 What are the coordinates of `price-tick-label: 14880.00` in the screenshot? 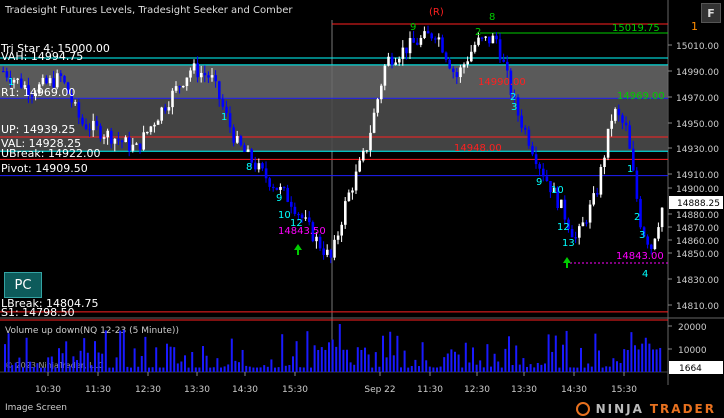 It's located at (697, 216).